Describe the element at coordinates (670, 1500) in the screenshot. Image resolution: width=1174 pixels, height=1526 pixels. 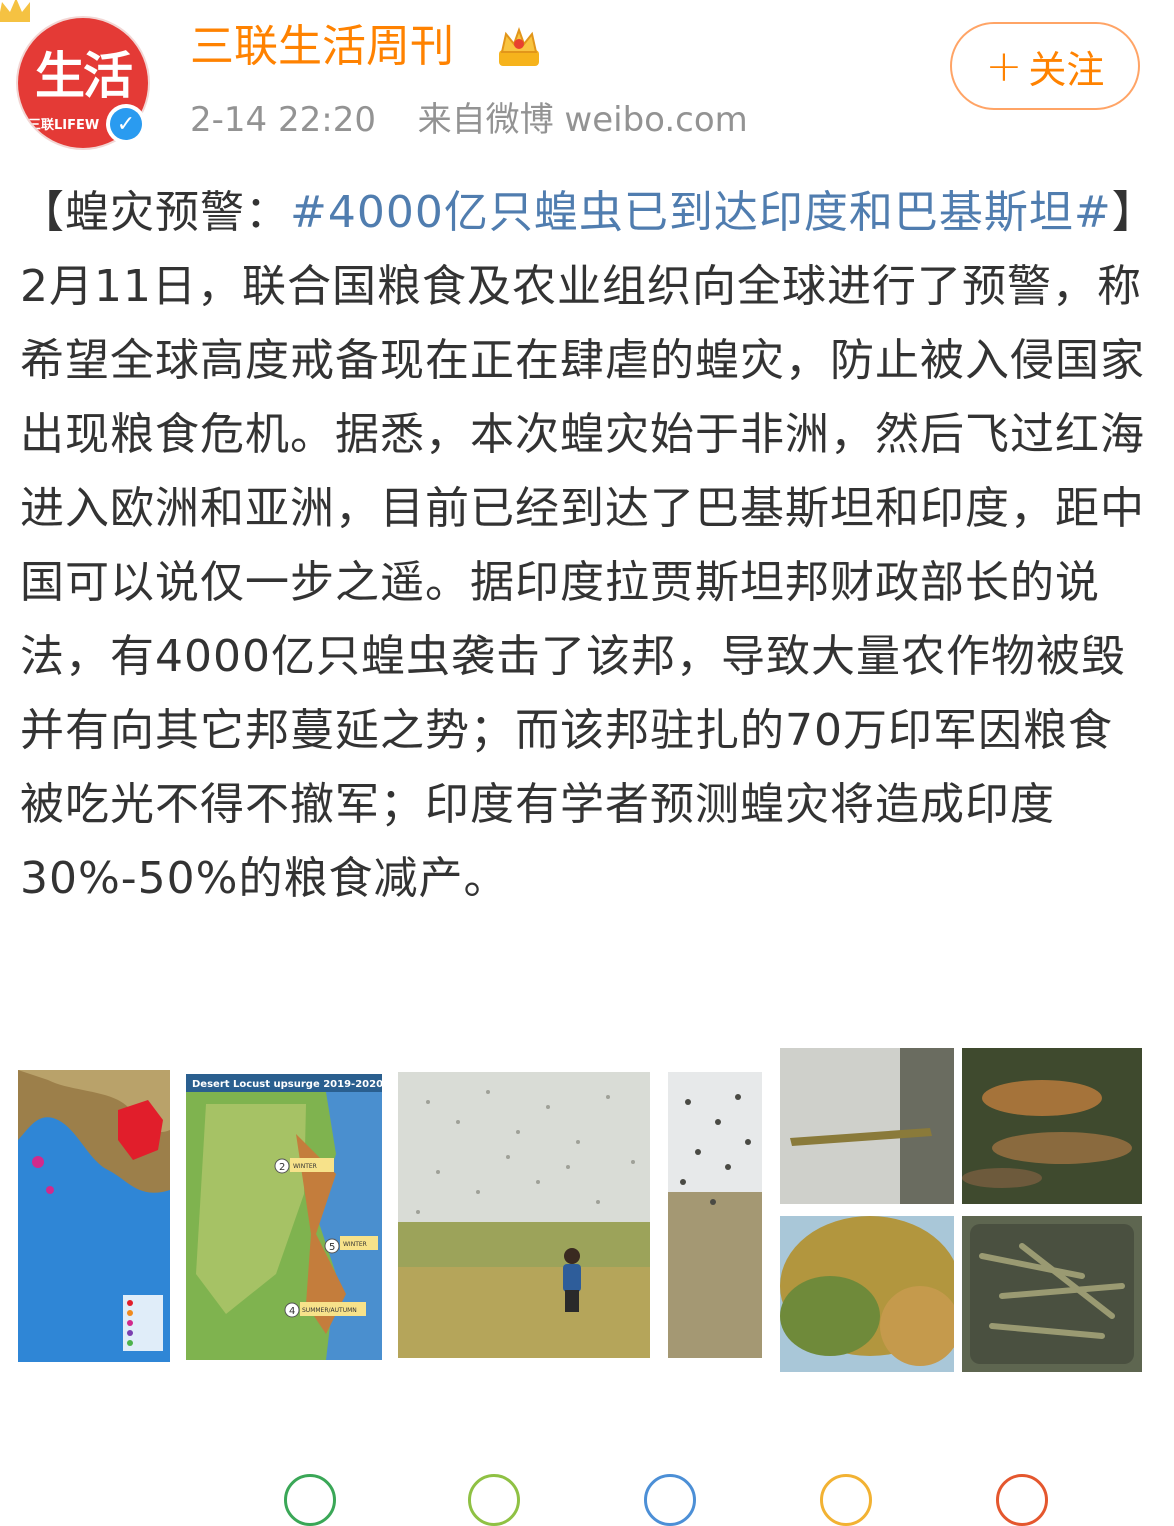
I see `share-icon` at that location.